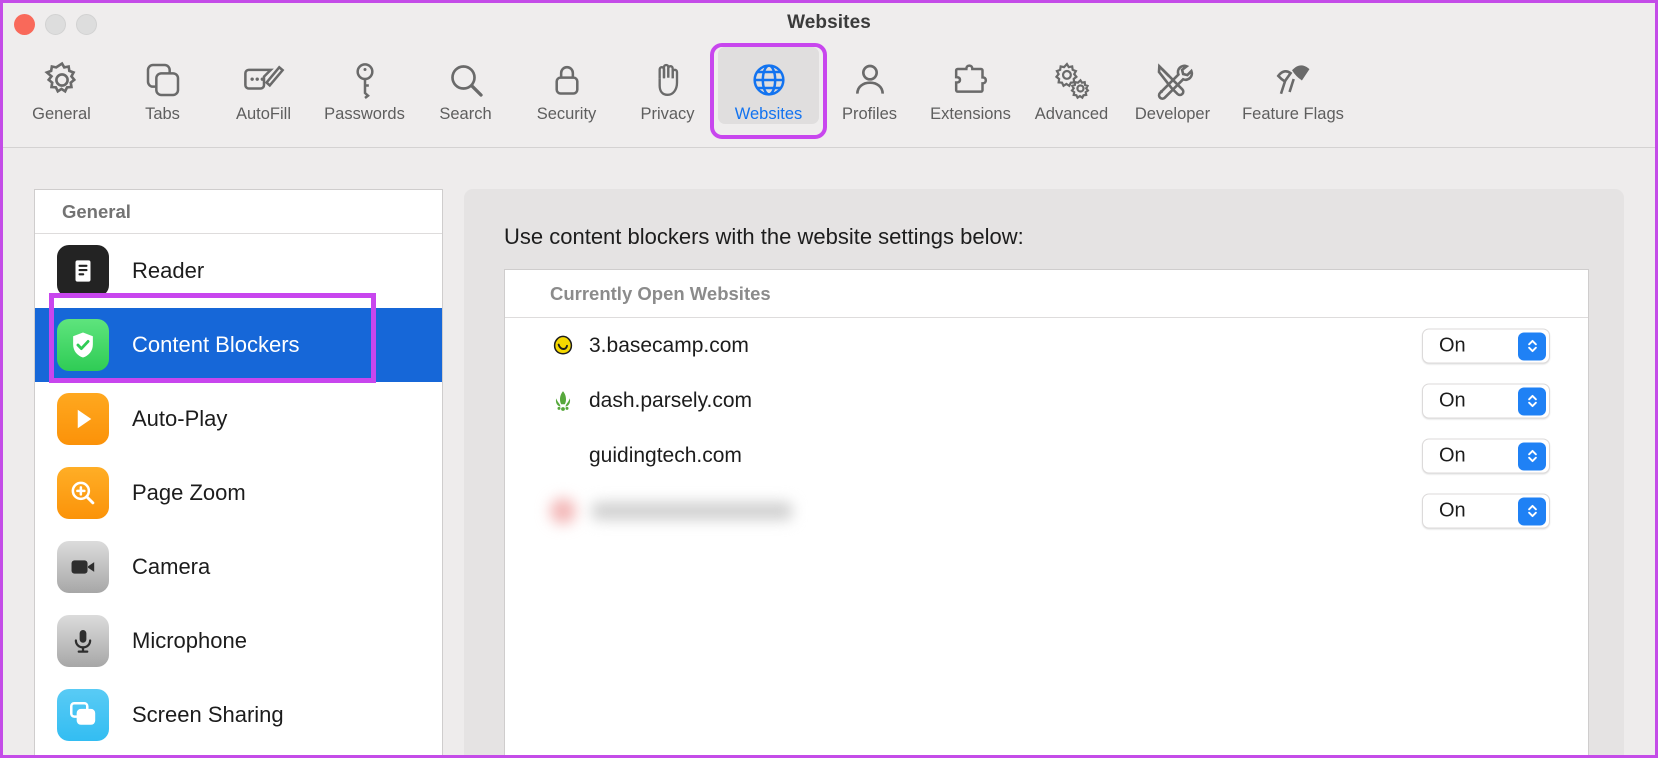 The width and height of the screenshot is (1658, 758). I want to click on sidebar-item-page-zoom: Page Zoom, so click(238, 493).